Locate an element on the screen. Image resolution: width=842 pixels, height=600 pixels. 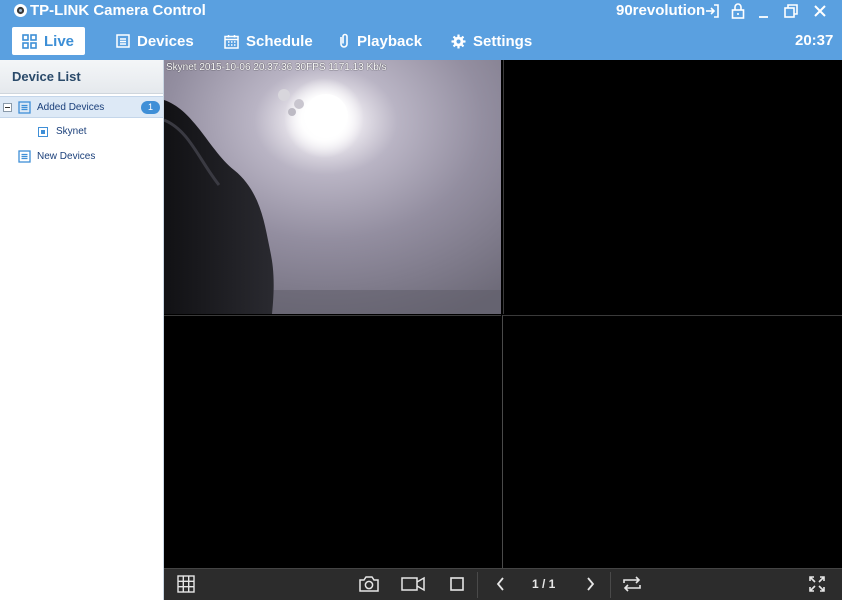
chevron-left-icon is located at coordinates (500, 584).